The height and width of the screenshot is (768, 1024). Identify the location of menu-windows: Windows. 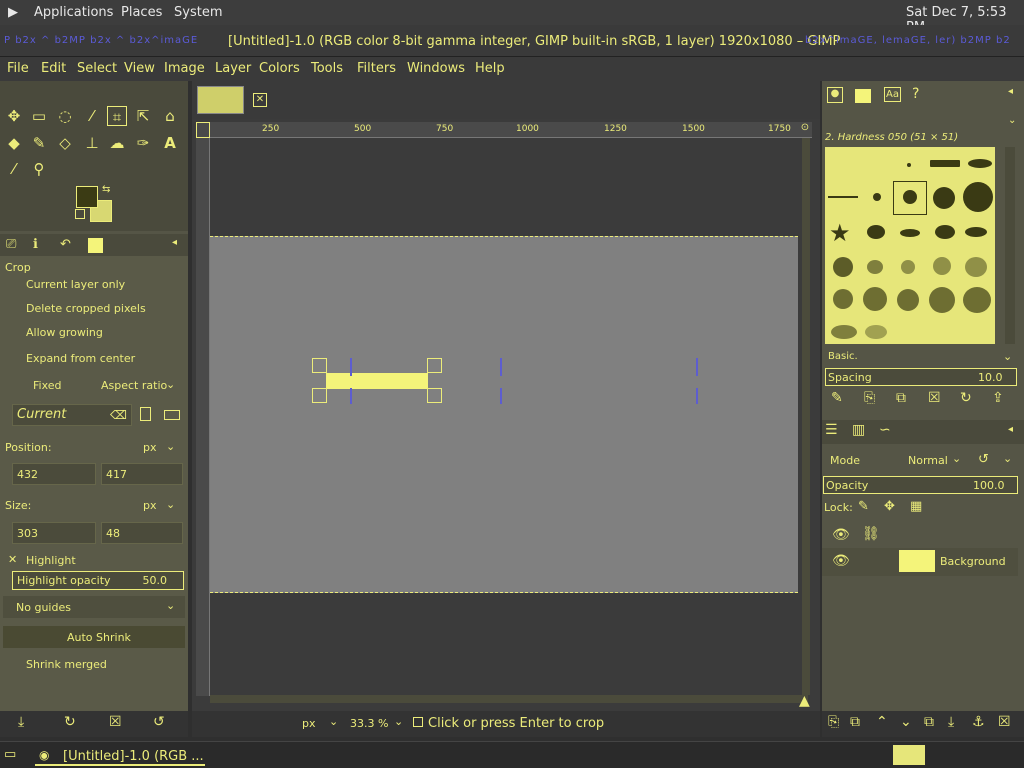
(436, 68).